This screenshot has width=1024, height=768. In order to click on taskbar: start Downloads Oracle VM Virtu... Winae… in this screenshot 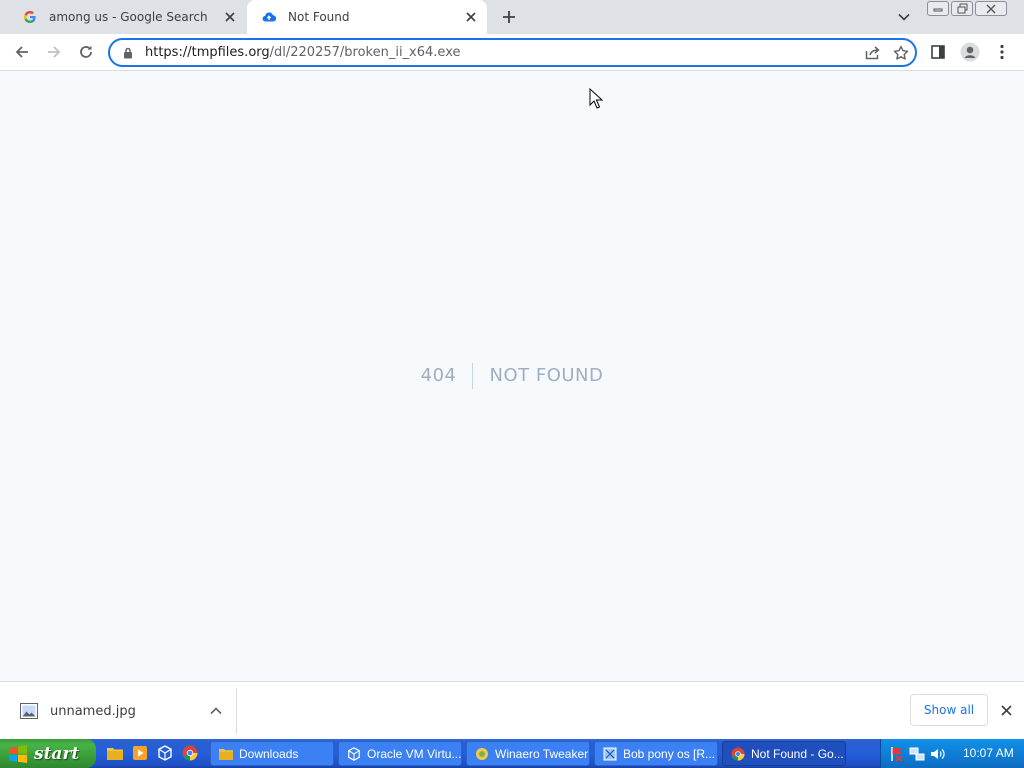, I will do `click(512, 753)`.